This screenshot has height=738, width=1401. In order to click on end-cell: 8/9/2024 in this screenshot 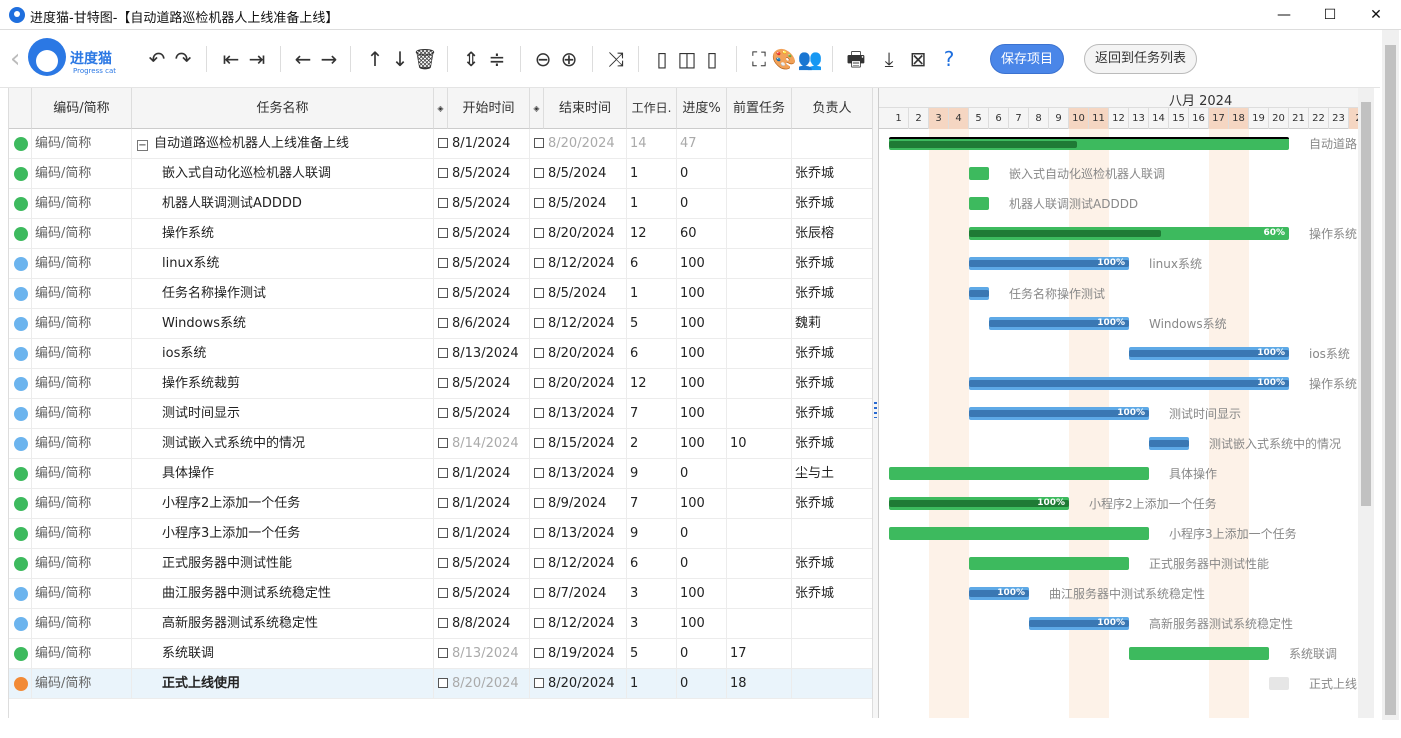, I will do `click(578, 504)`.